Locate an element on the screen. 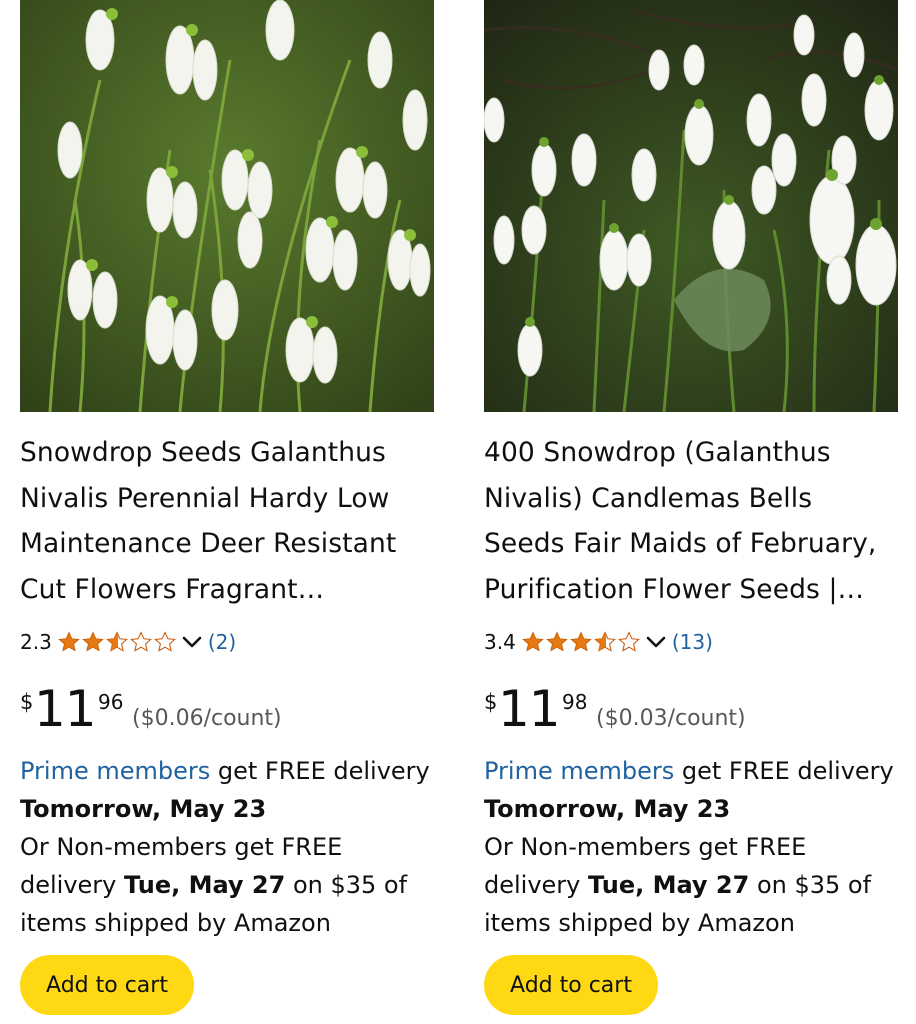 The height and width of the screenshot is (1024, 916). review-count-link: (2) is located at coordinates (222, 642).